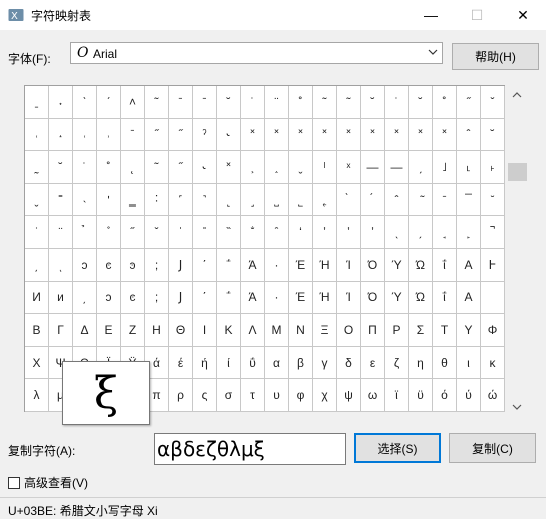 Image resolution: width=546 pixels, height=519 pixels. What do you see at coordinates (493, 298) in the screenshot?
I see `char-cell` at bounding box center [493, 298].